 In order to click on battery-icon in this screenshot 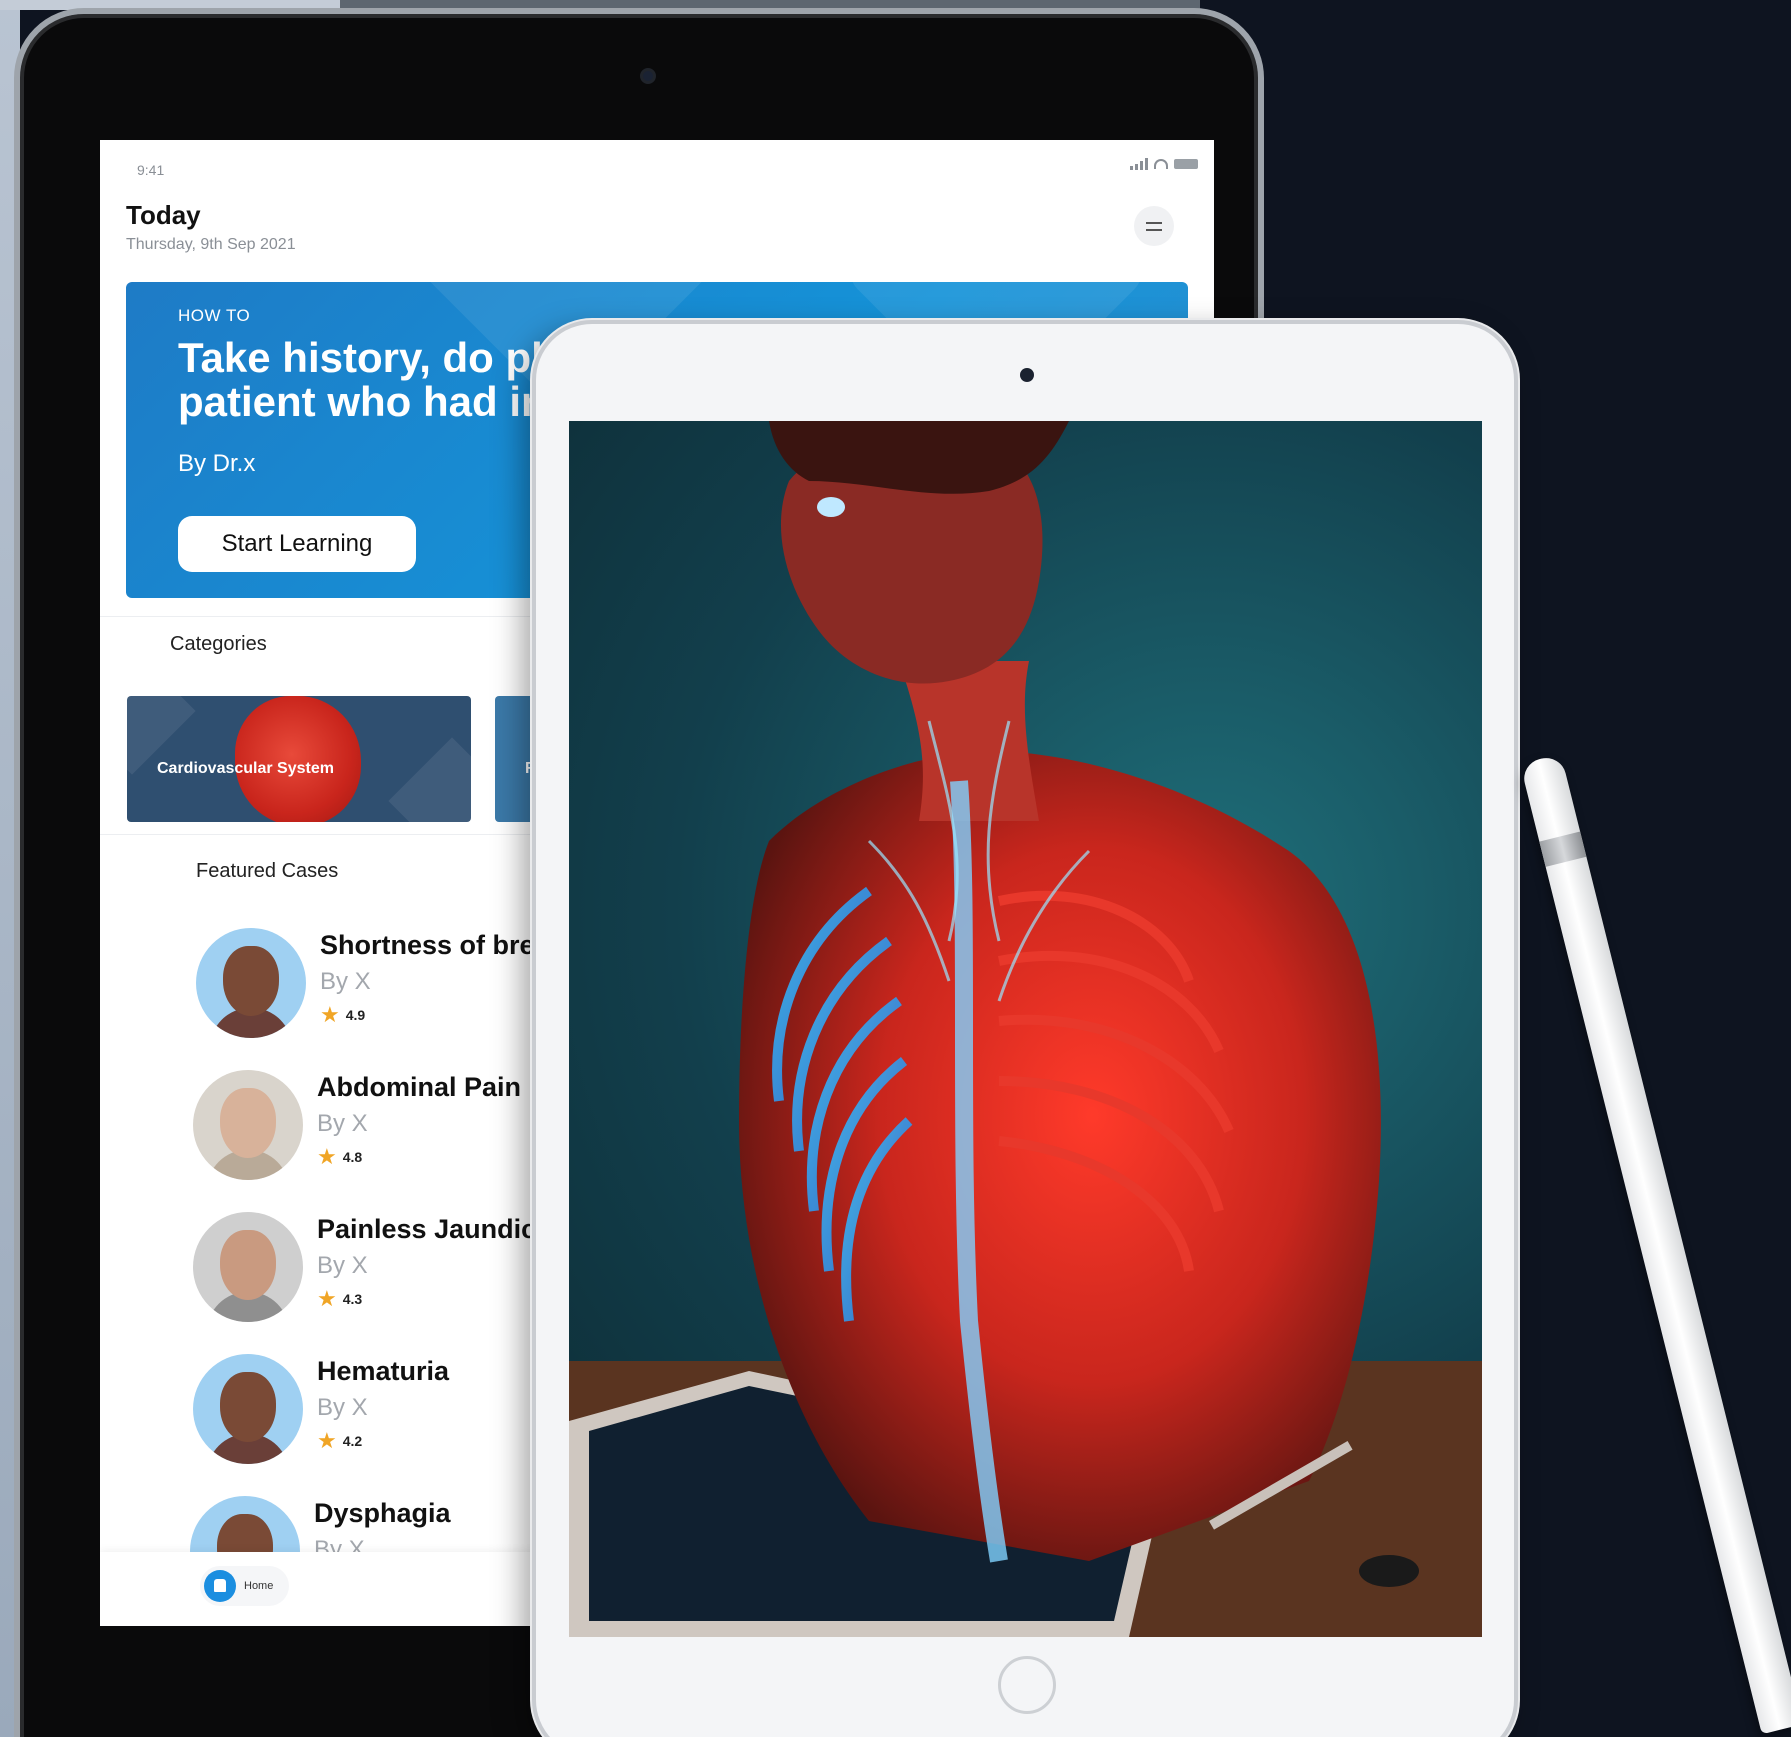, I will do `click(1186, 164)`.